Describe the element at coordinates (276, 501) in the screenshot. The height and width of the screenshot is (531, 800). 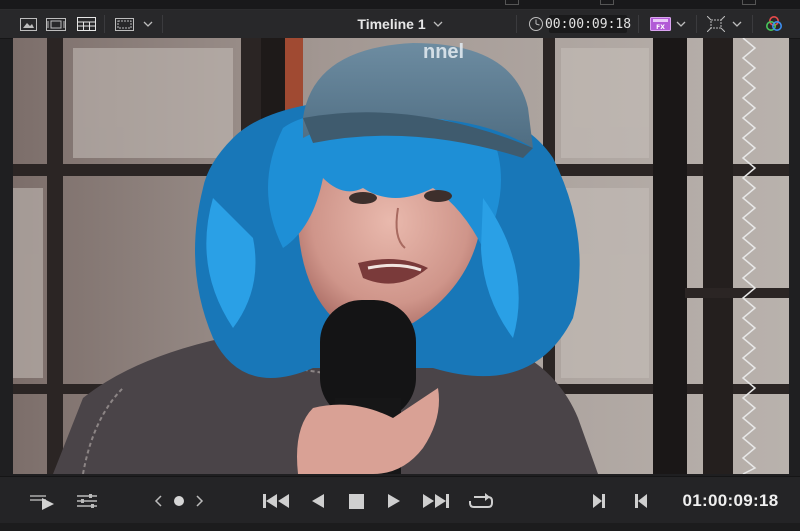
I see `skip-to-start-icon` at that location.